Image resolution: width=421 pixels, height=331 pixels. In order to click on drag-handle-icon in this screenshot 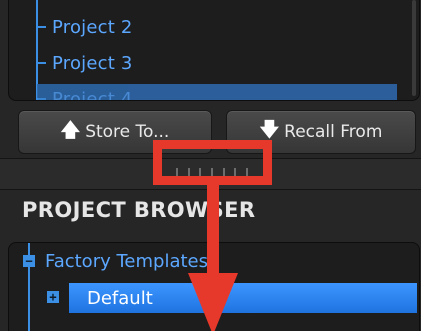, I will do `click(212, 173)`.